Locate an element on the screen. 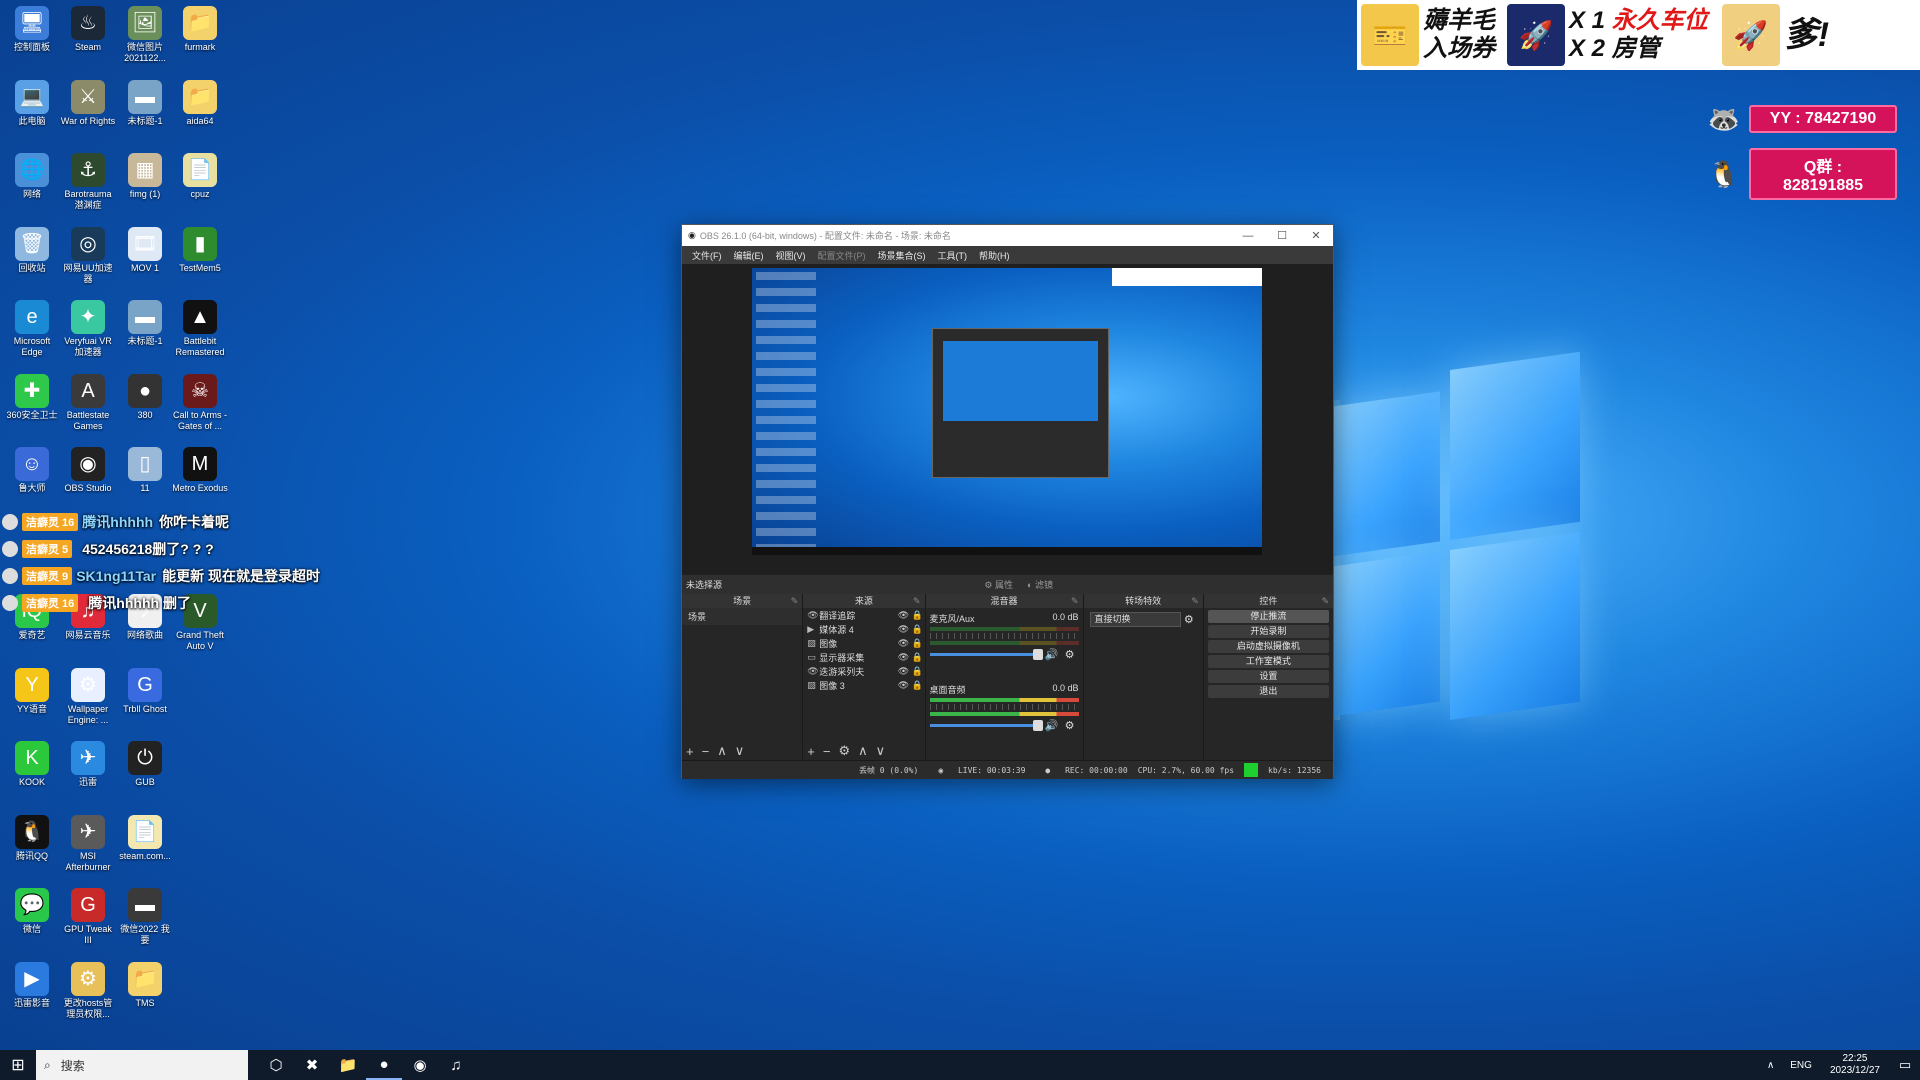 Image resolution: width=1920 pixels, height=1080 pixels. language-indicator: ENG is located at coordinates (1801, 1065).